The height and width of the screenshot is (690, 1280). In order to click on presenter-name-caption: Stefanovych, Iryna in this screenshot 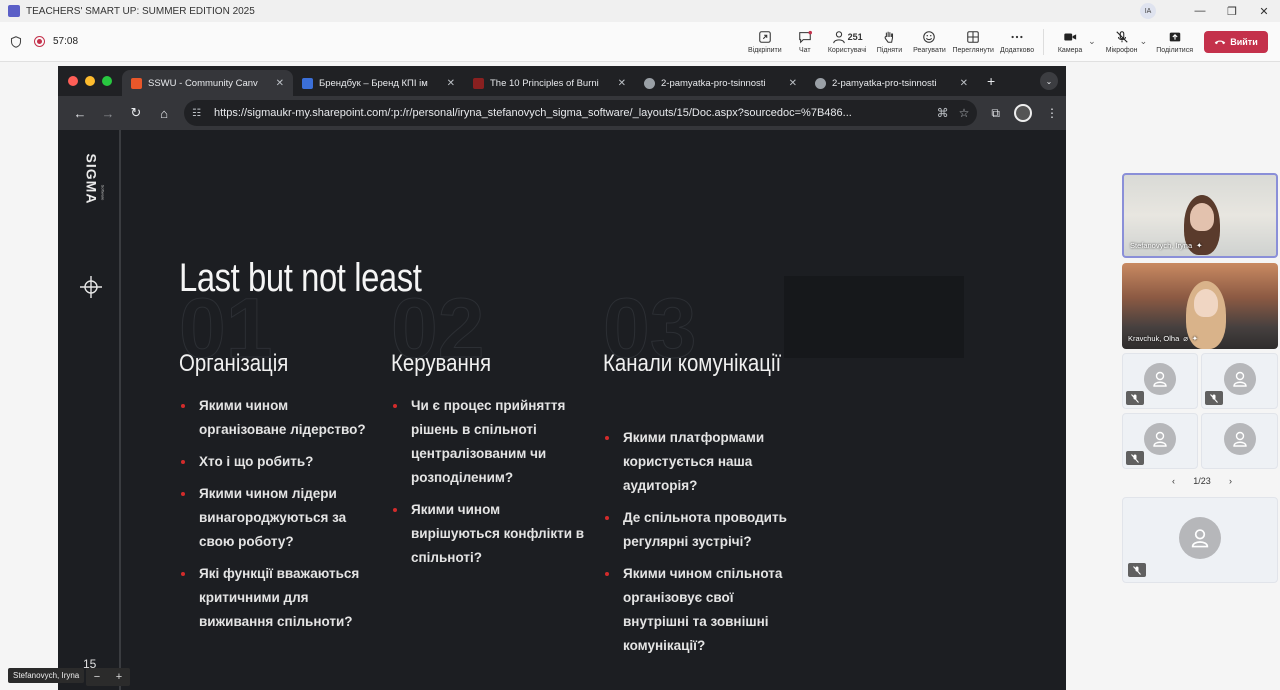, I will do `click(46, 675)`.